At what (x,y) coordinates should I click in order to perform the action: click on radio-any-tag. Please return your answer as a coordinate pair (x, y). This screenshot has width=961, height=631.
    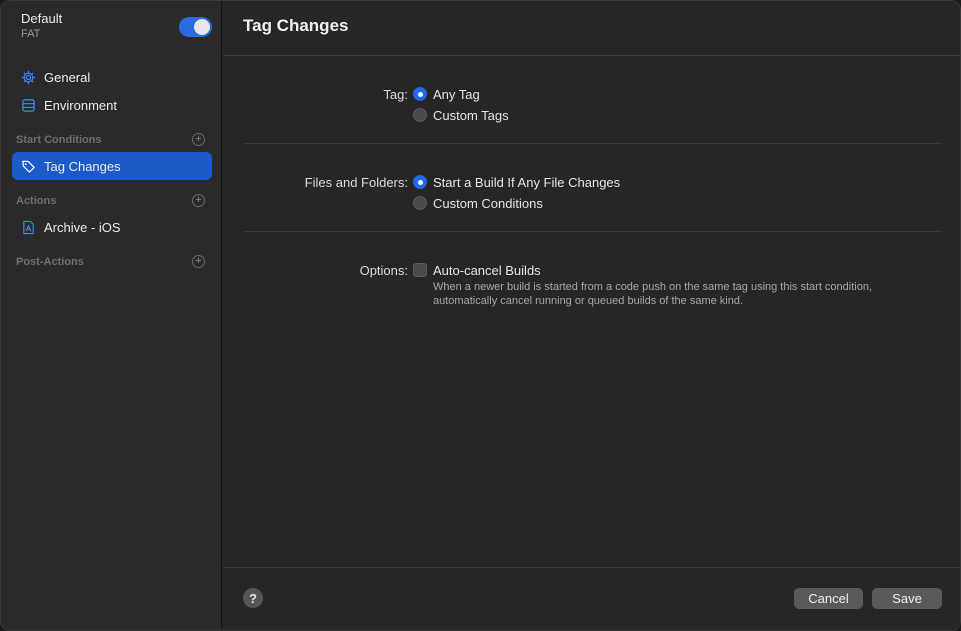
    Looking at the image, I should click on (420, 94).